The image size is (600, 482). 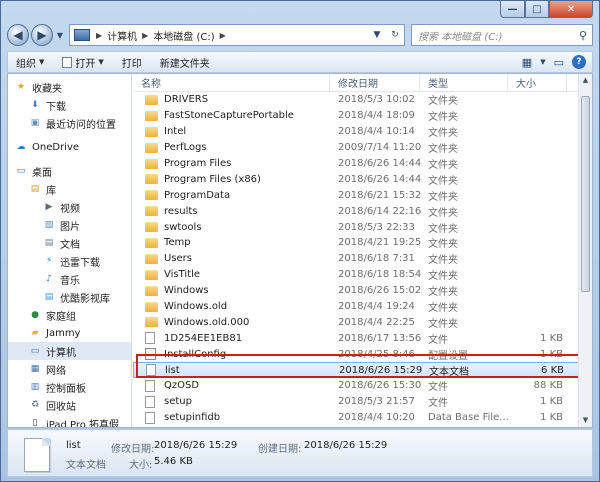 What do you see at coordinates (362, 179) in the screenshot?
I see `file-row: Program Files (x86) 2018/6/26 14:44 文件夹` at bounding box center [362, 179].